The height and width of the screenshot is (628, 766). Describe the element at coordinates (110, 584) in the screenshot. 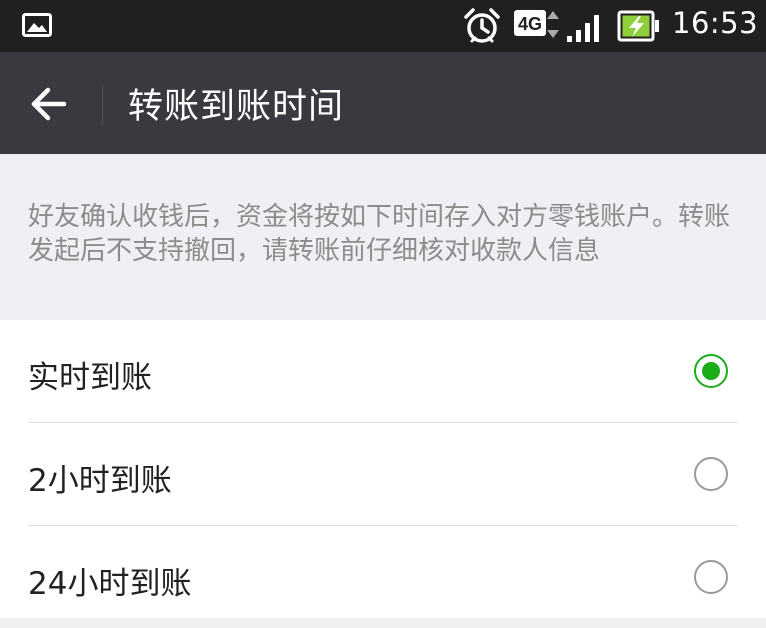

I see `option-label: 24小时到账` at that location.